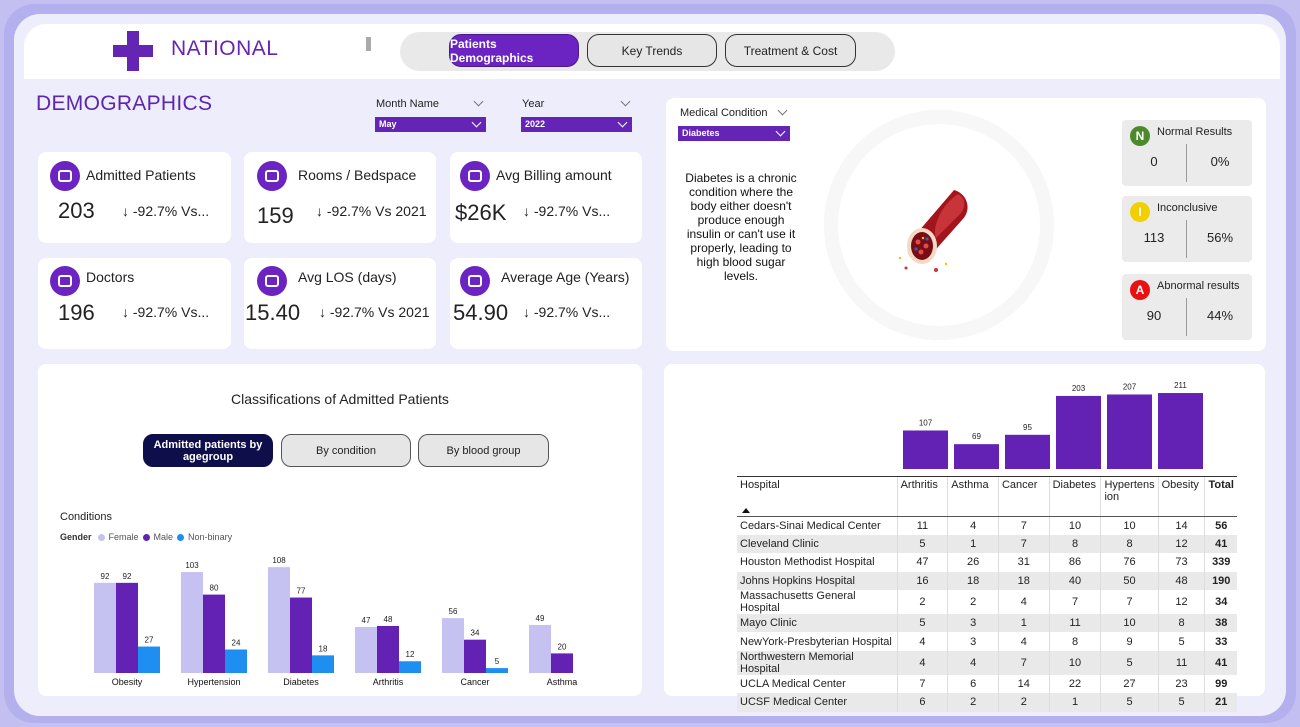 This screenshot has width=1300, height=727. Describe the element at coordinates (357, 175) in the screenshot. I see `kpi-title: Rooms / Bedspace` at that location.